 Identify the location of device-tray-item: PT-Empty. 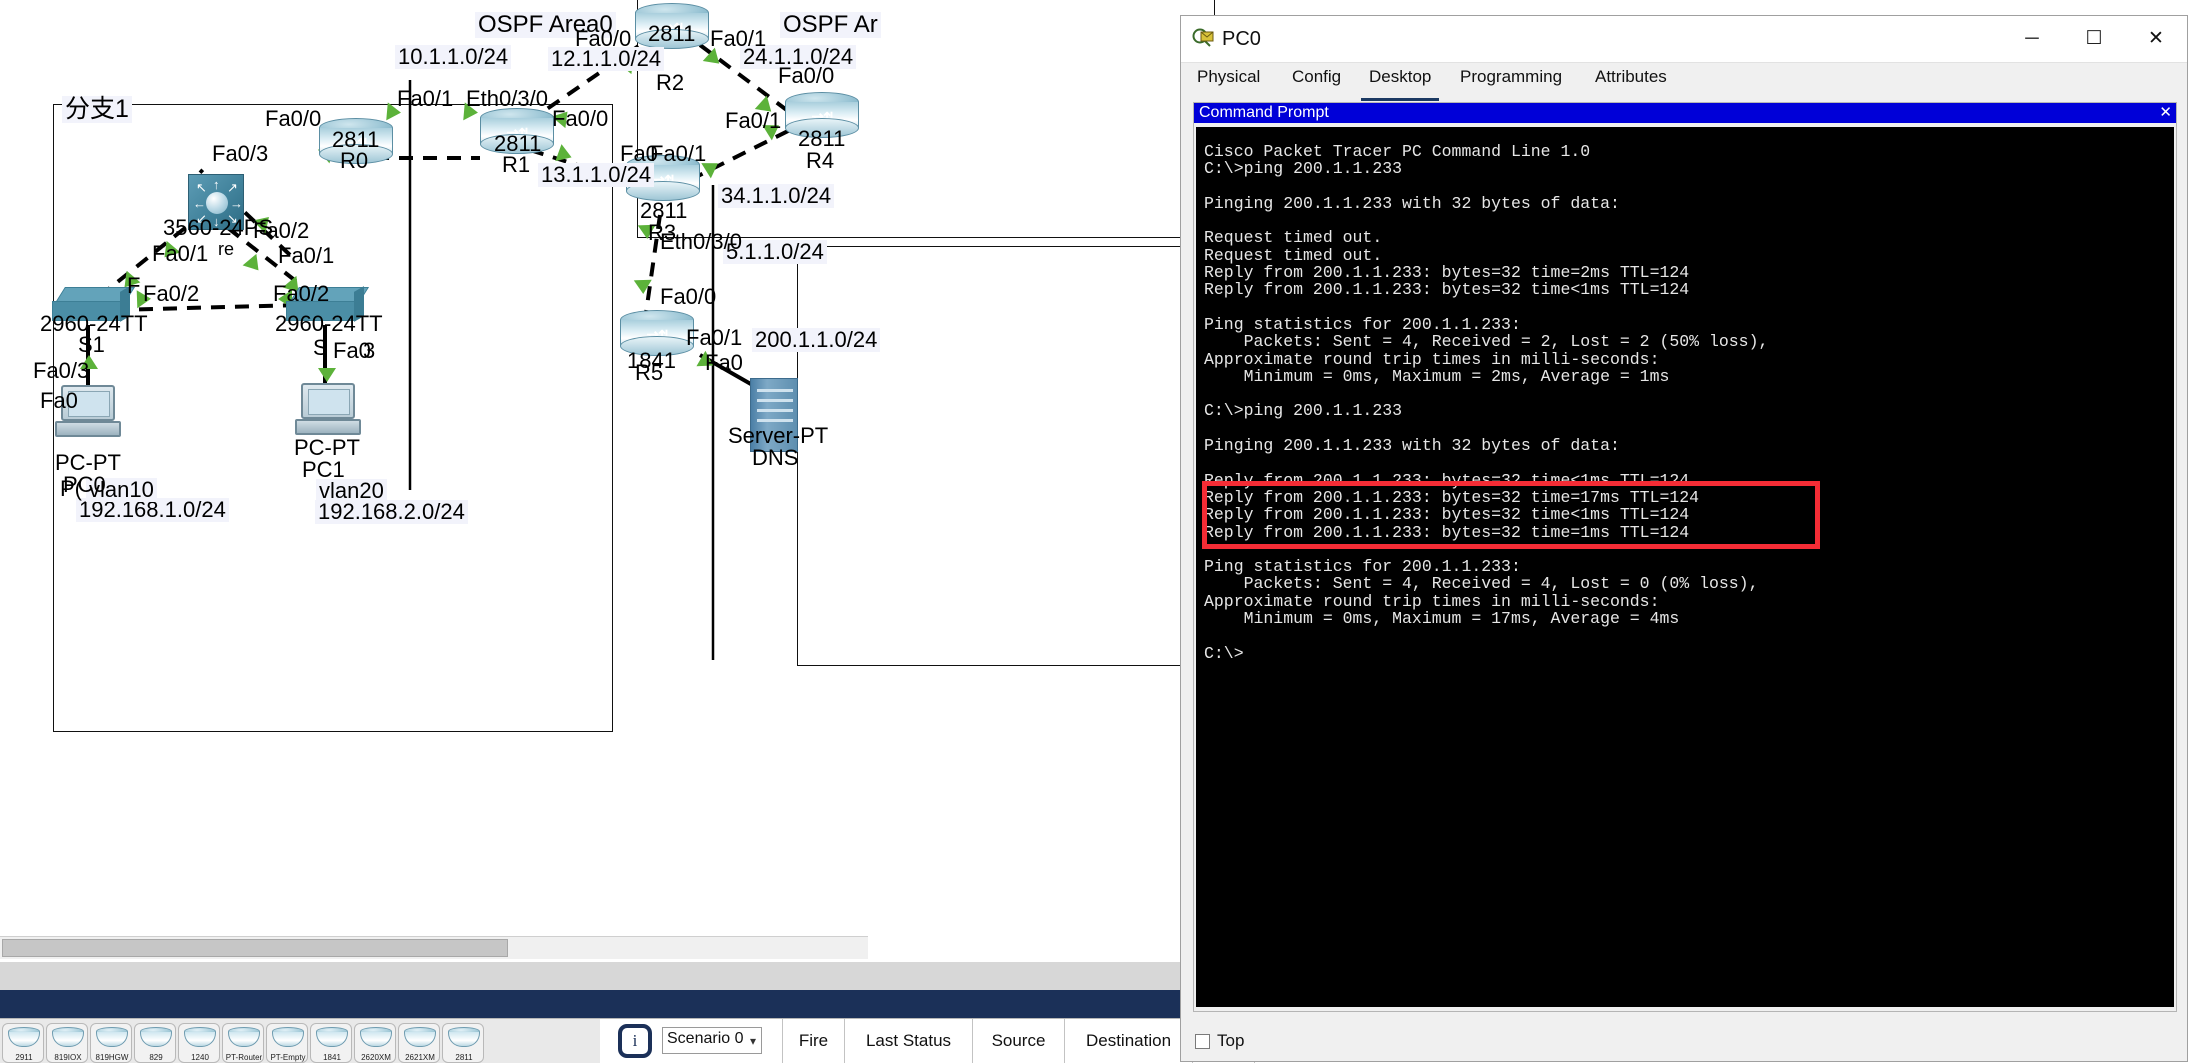
(287, 1043).